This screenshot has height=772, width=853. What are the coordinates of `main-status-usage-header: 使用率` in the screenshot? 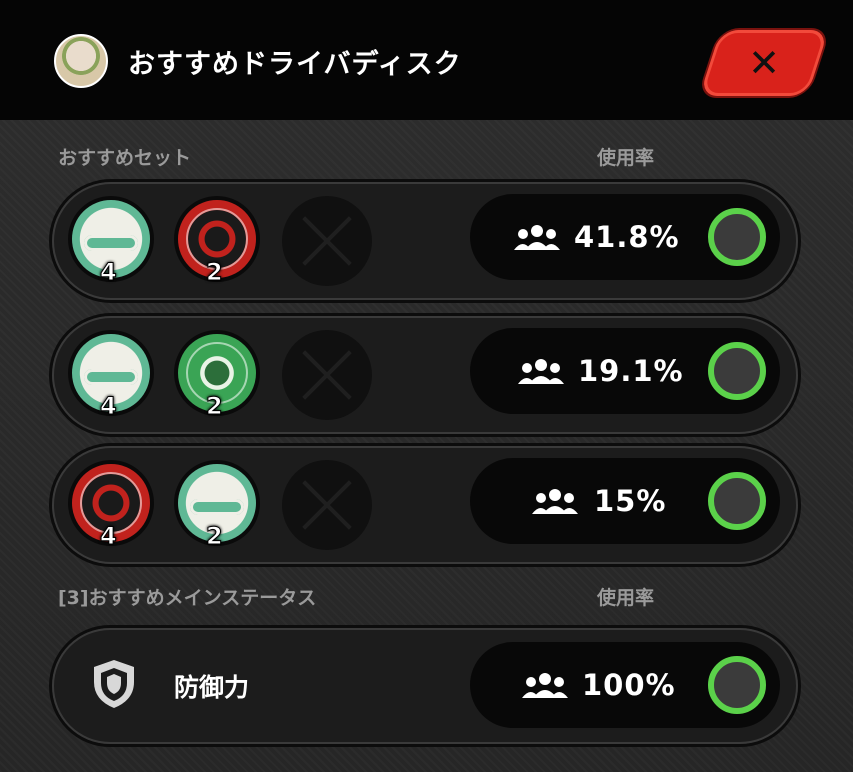 It's located at (626, 598).